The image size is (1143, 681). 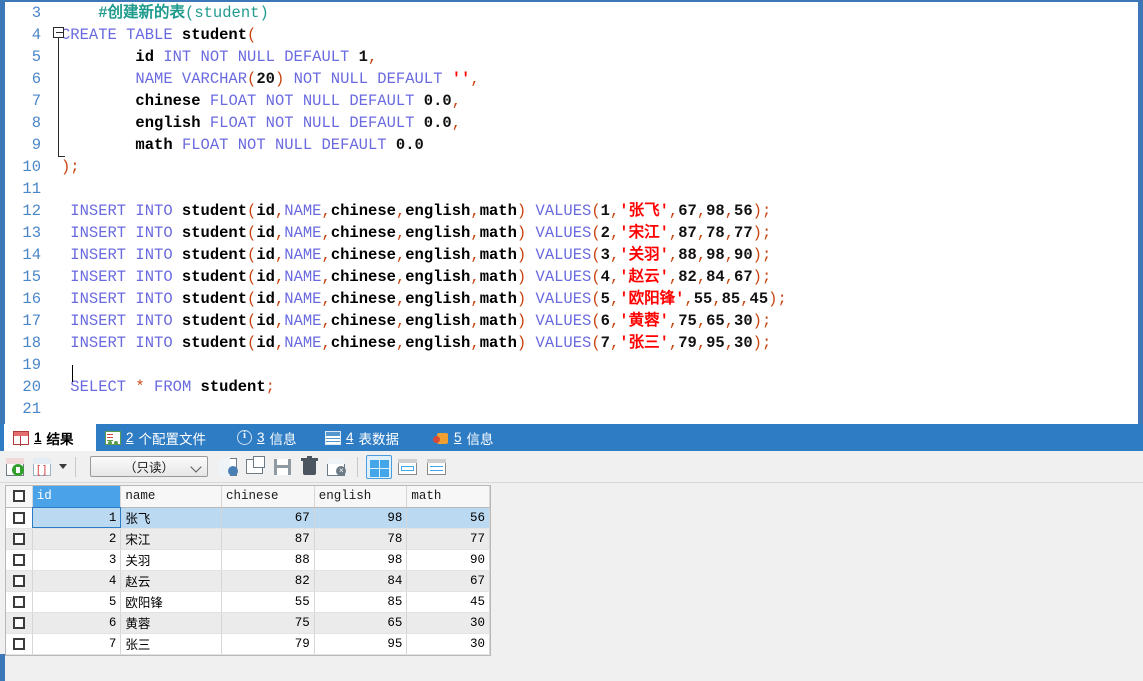 I want to click on chevron-down-icon, so click(x=63, y=466).